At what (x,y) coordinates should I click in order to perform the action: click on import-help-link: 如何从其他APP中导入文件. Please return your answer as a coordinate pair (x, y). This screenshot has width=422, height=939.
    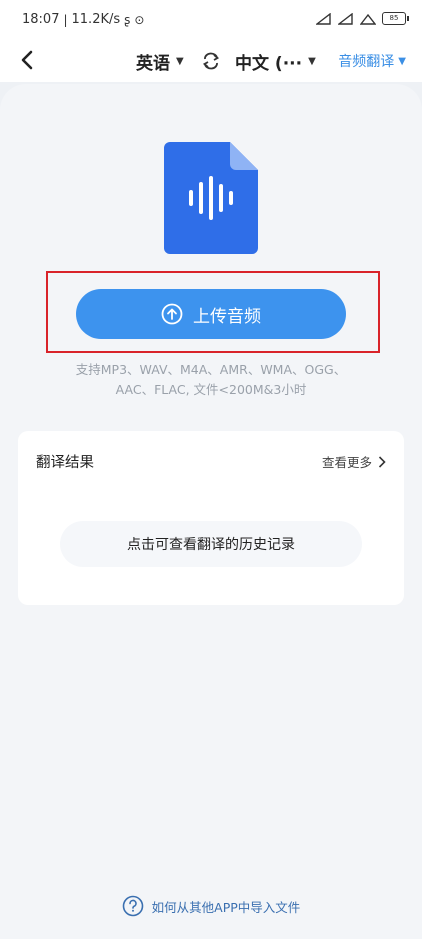
    Looking at the image, I should click on (211, 906).